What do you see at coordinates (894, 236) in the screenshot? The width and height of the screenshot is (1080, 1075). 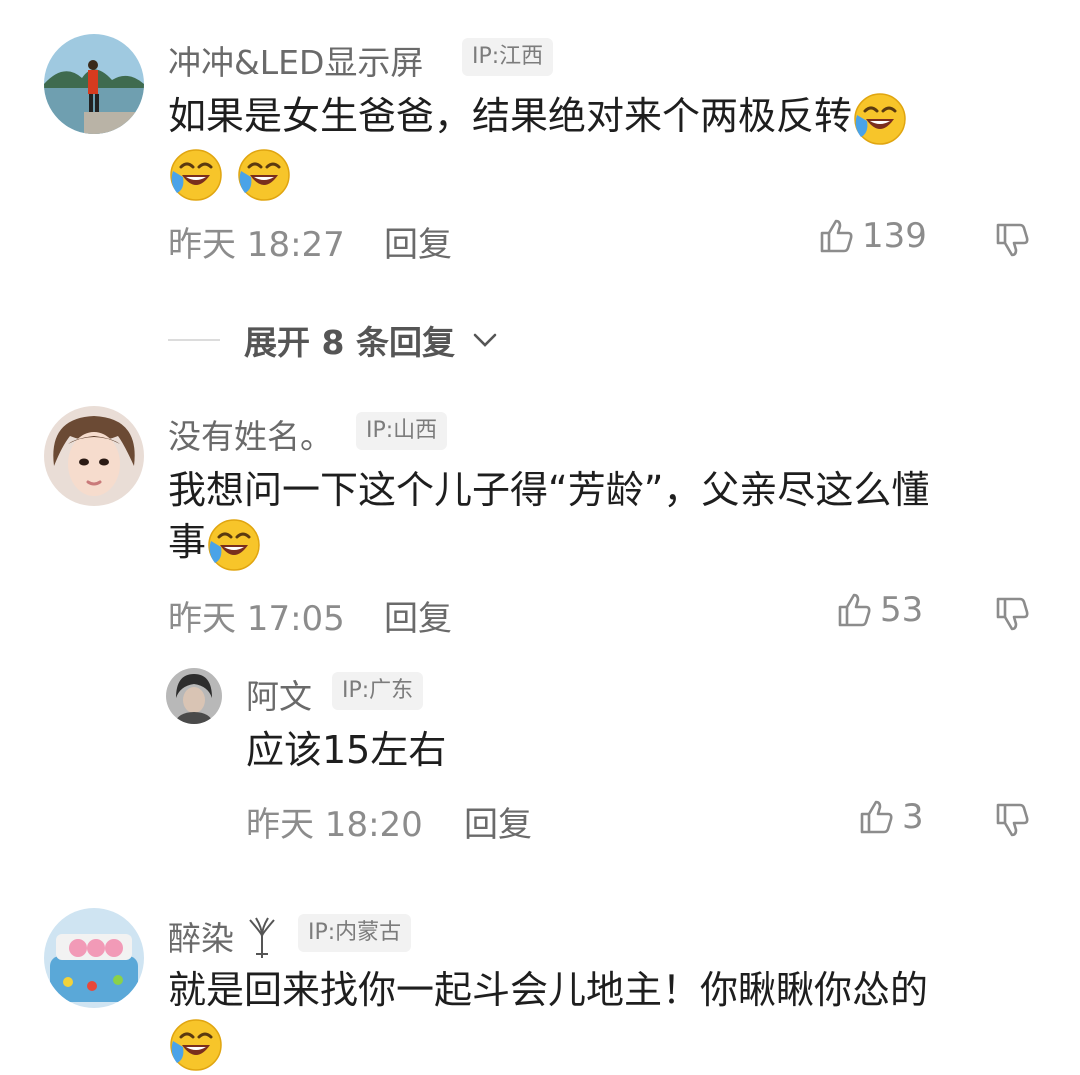 I see `like-count: 139` at bounding box center [894, 236].